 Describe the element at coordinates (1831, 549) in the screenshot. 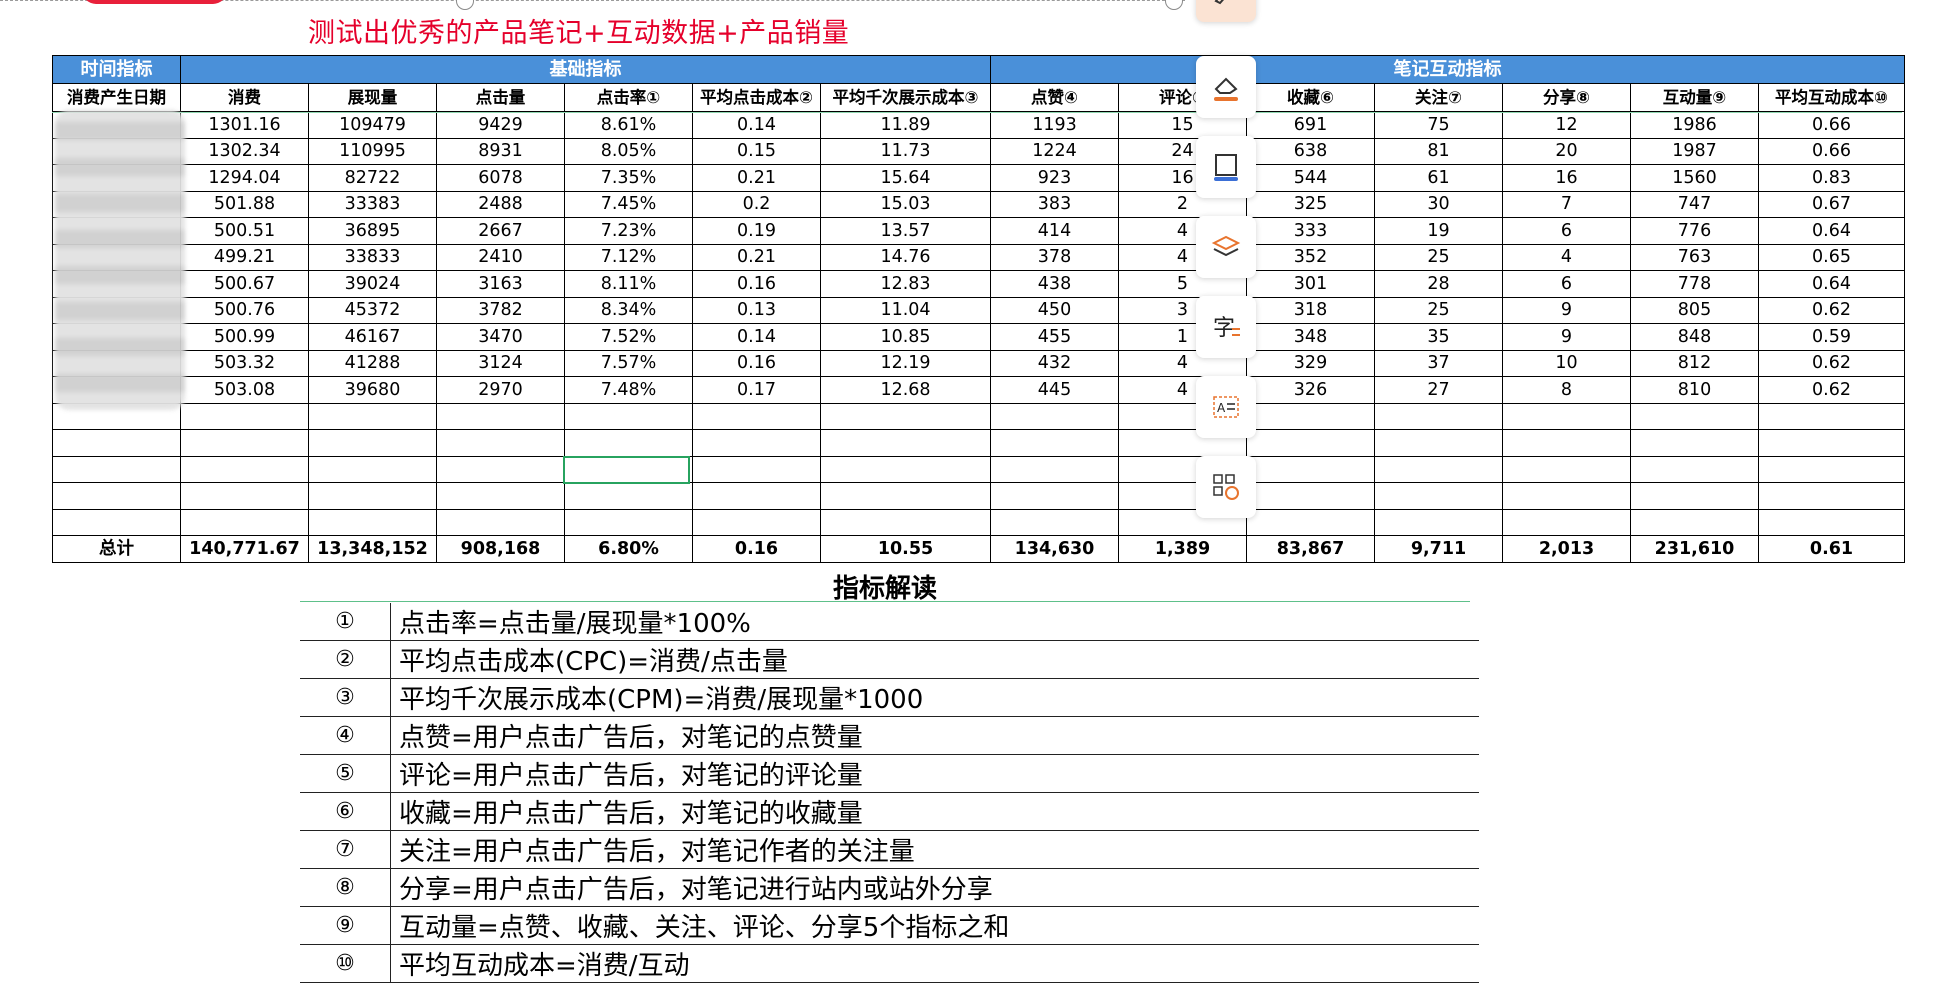

I see `total-cell: 0.61` at that location.